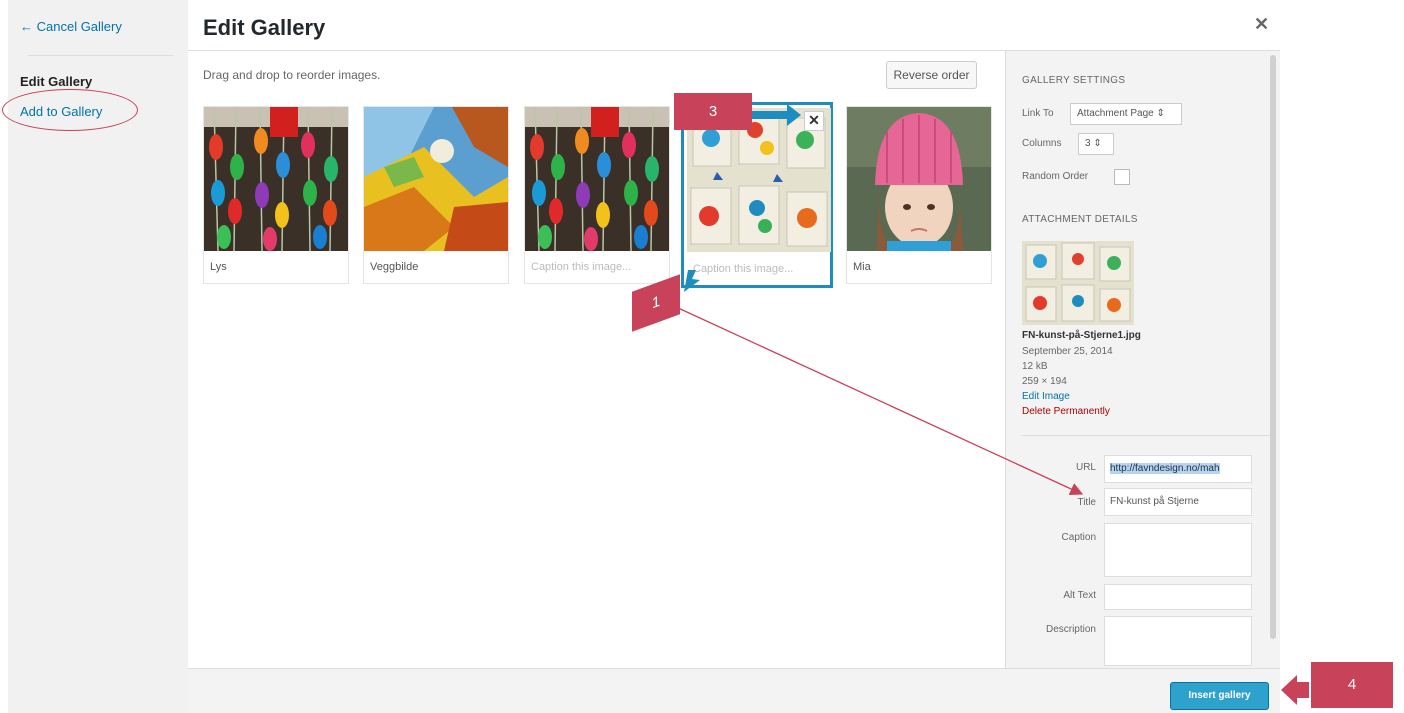 The image size is (1404, 713). What do you see at coordinates (71, 26) in the screenshot?
I see `cancel-gallery-link: ← Cancel Gallery` at bounding box center [71, 26].